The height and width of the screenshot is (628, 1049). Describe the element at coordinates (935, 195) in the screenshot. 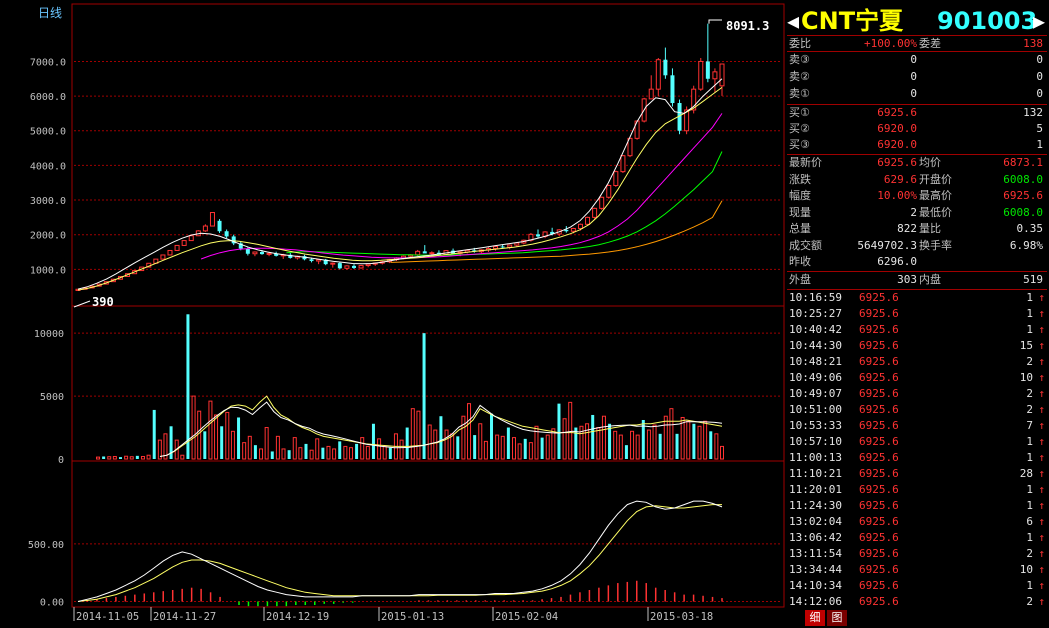

I see `stat-label: 最高价` at that location.